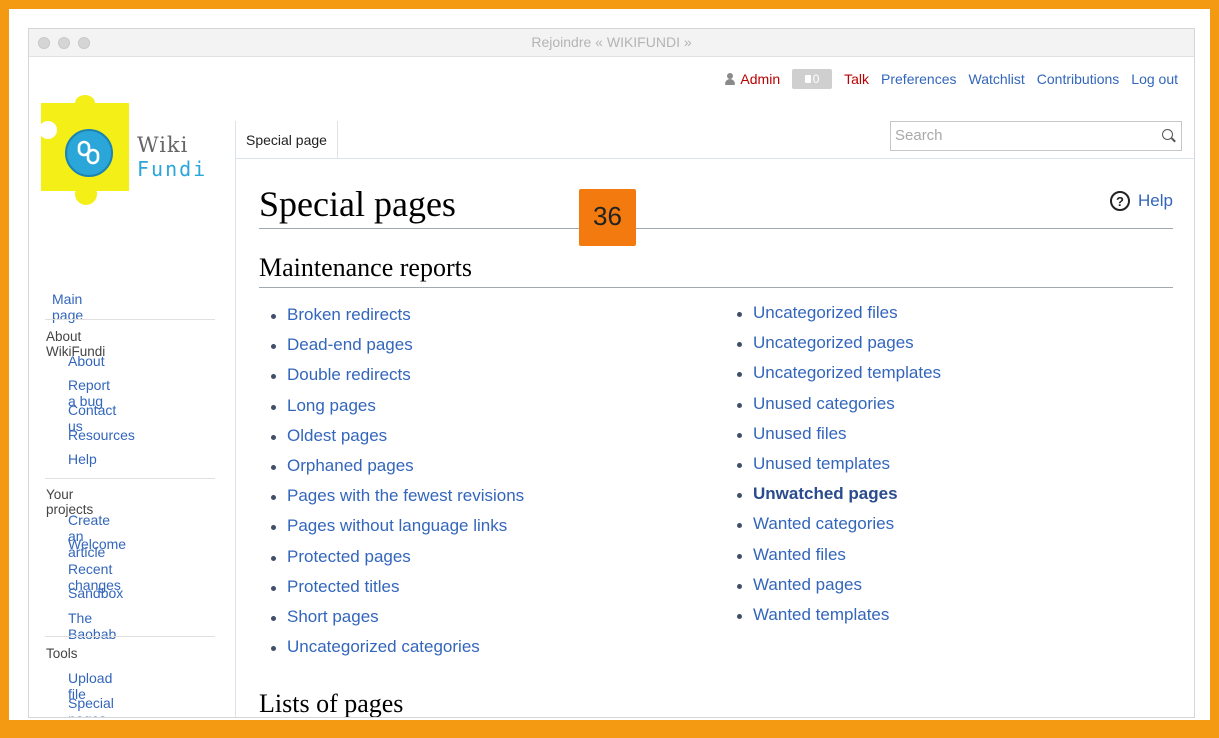  I want to click on list-item-link: Protected titles, so click(397, 587).